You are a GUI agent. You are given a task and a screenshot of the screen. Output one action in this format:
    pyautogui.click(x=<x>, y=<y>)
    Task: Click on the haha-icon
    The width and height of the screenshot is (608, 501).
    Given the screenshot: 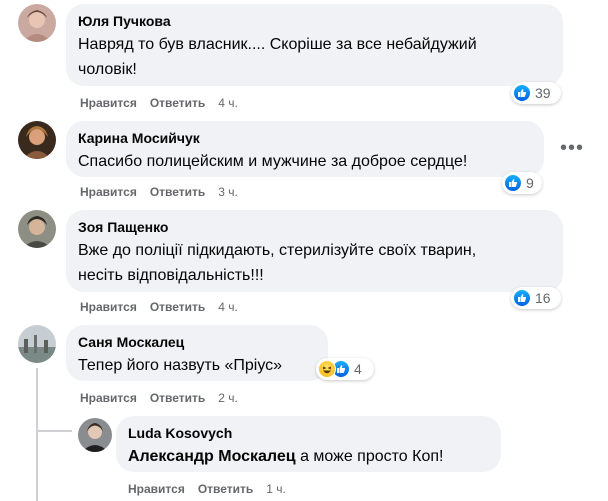 What is the action you would take?
    pyautogui.click(x=327, y=369)
    